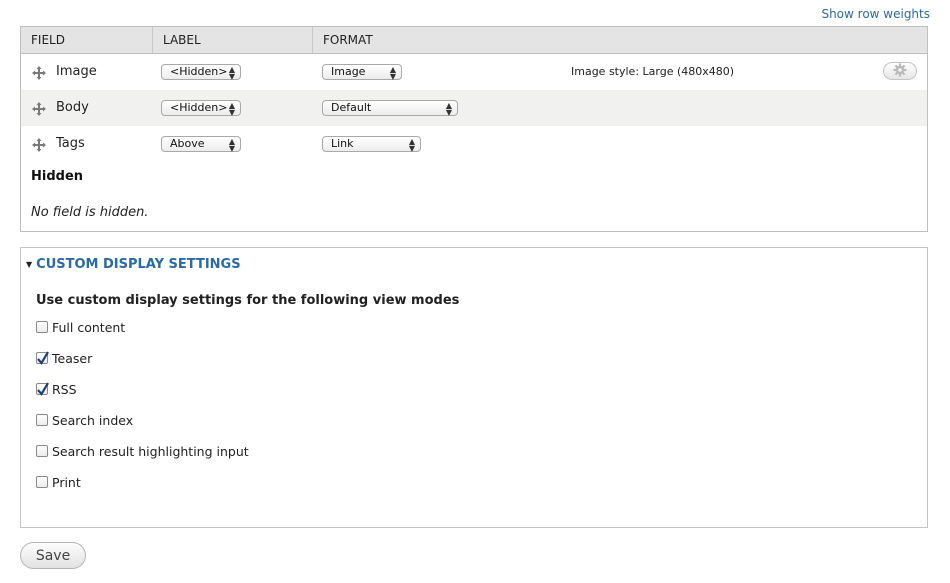 This screenshot has width=950, height=583. I want to click on gear-icon, so click(900, 71).